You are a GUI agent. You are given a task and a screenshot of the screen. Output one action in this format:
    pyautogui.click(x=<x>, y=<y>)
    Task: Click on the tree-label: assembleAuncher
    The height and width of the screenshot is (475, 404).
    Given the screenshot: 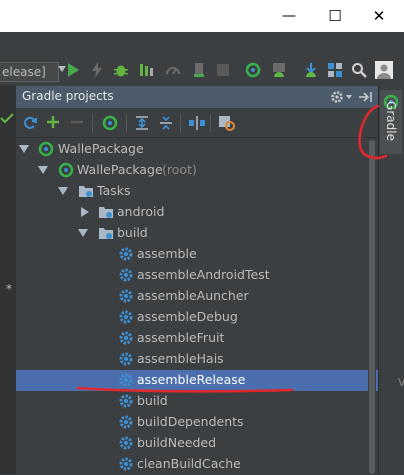 What is the action you would take?
    pyautogui.click(x=193, y=295)
    